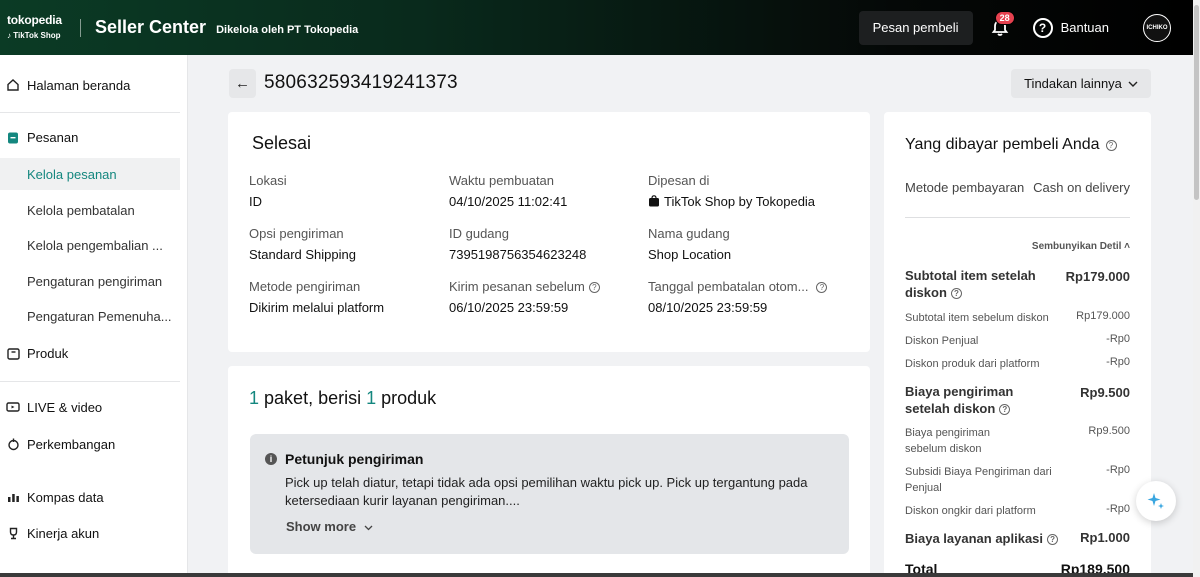  I want to click on help-label: Bantuan, so click(1084, 27).